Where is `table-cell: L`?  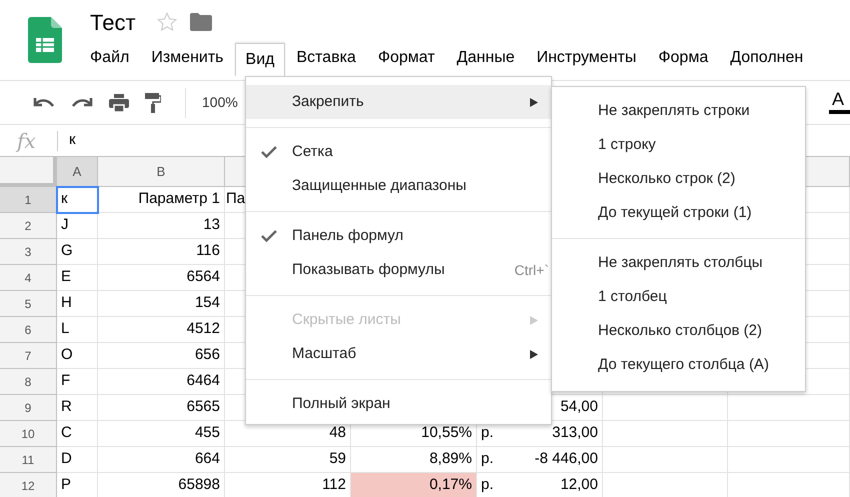
table-cell: L is located at coordinates (77, 330).